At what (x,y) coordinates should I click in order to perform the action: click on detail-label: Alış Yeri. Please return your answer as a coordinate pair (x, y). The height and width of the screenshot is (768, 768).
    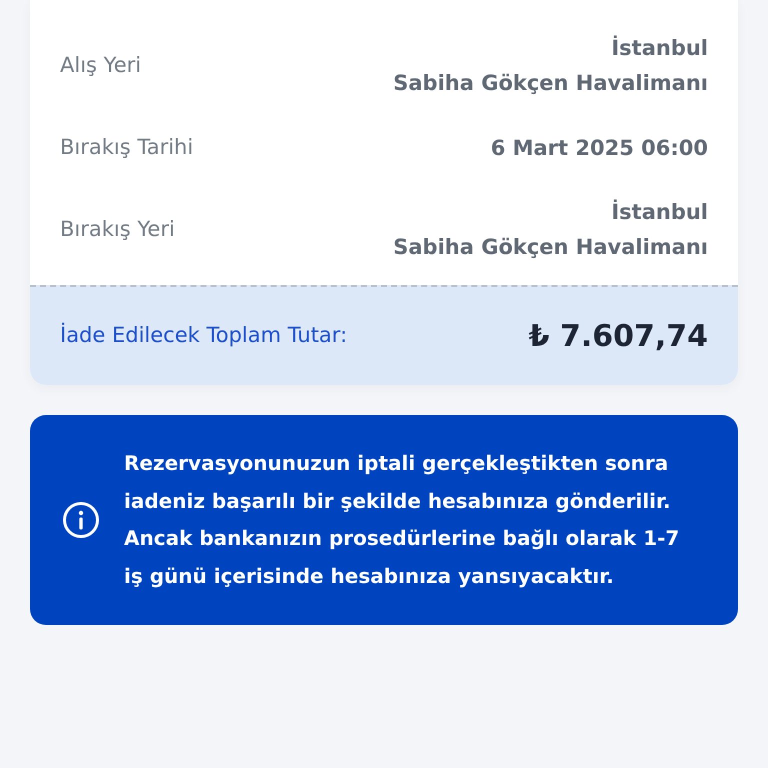
    Looking at the image, I should click on (101, 66).